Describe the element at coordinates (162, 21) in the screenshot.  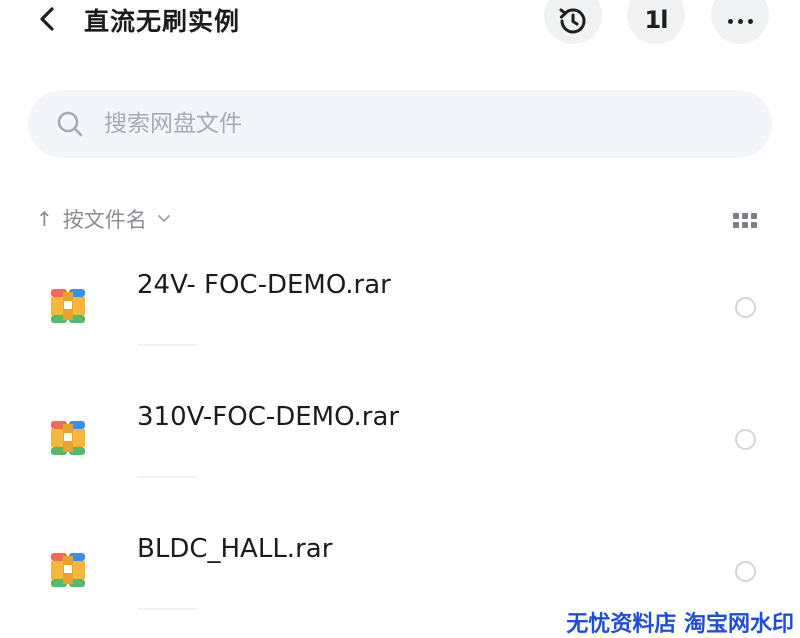
I see `page-title: 直流无刷实例` at that location.